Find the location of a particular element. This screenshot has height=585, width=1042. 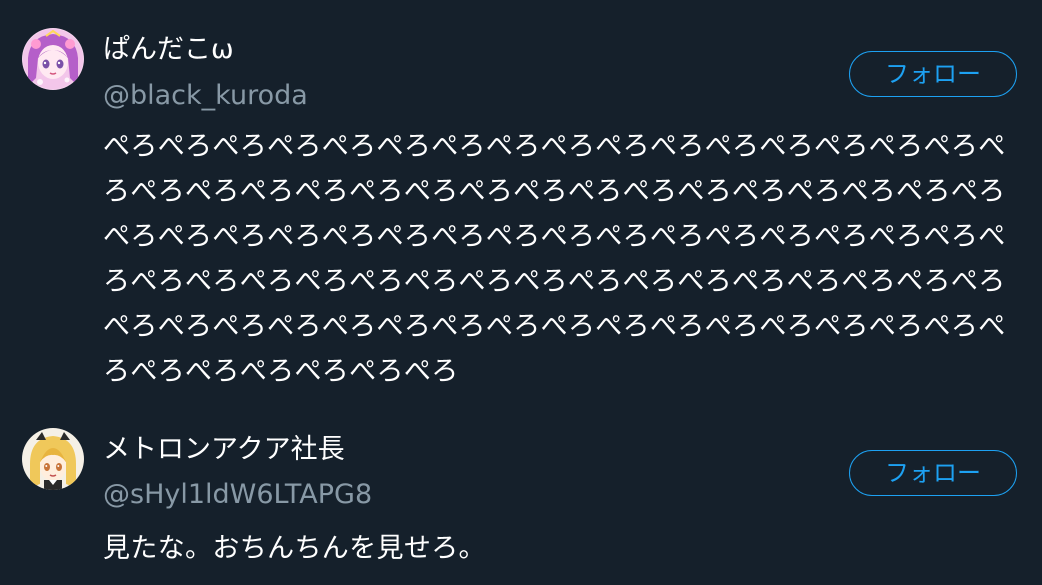

tweet-text: 見たな。おちんちんを見せろ。 is located at coordinates (294, 548).